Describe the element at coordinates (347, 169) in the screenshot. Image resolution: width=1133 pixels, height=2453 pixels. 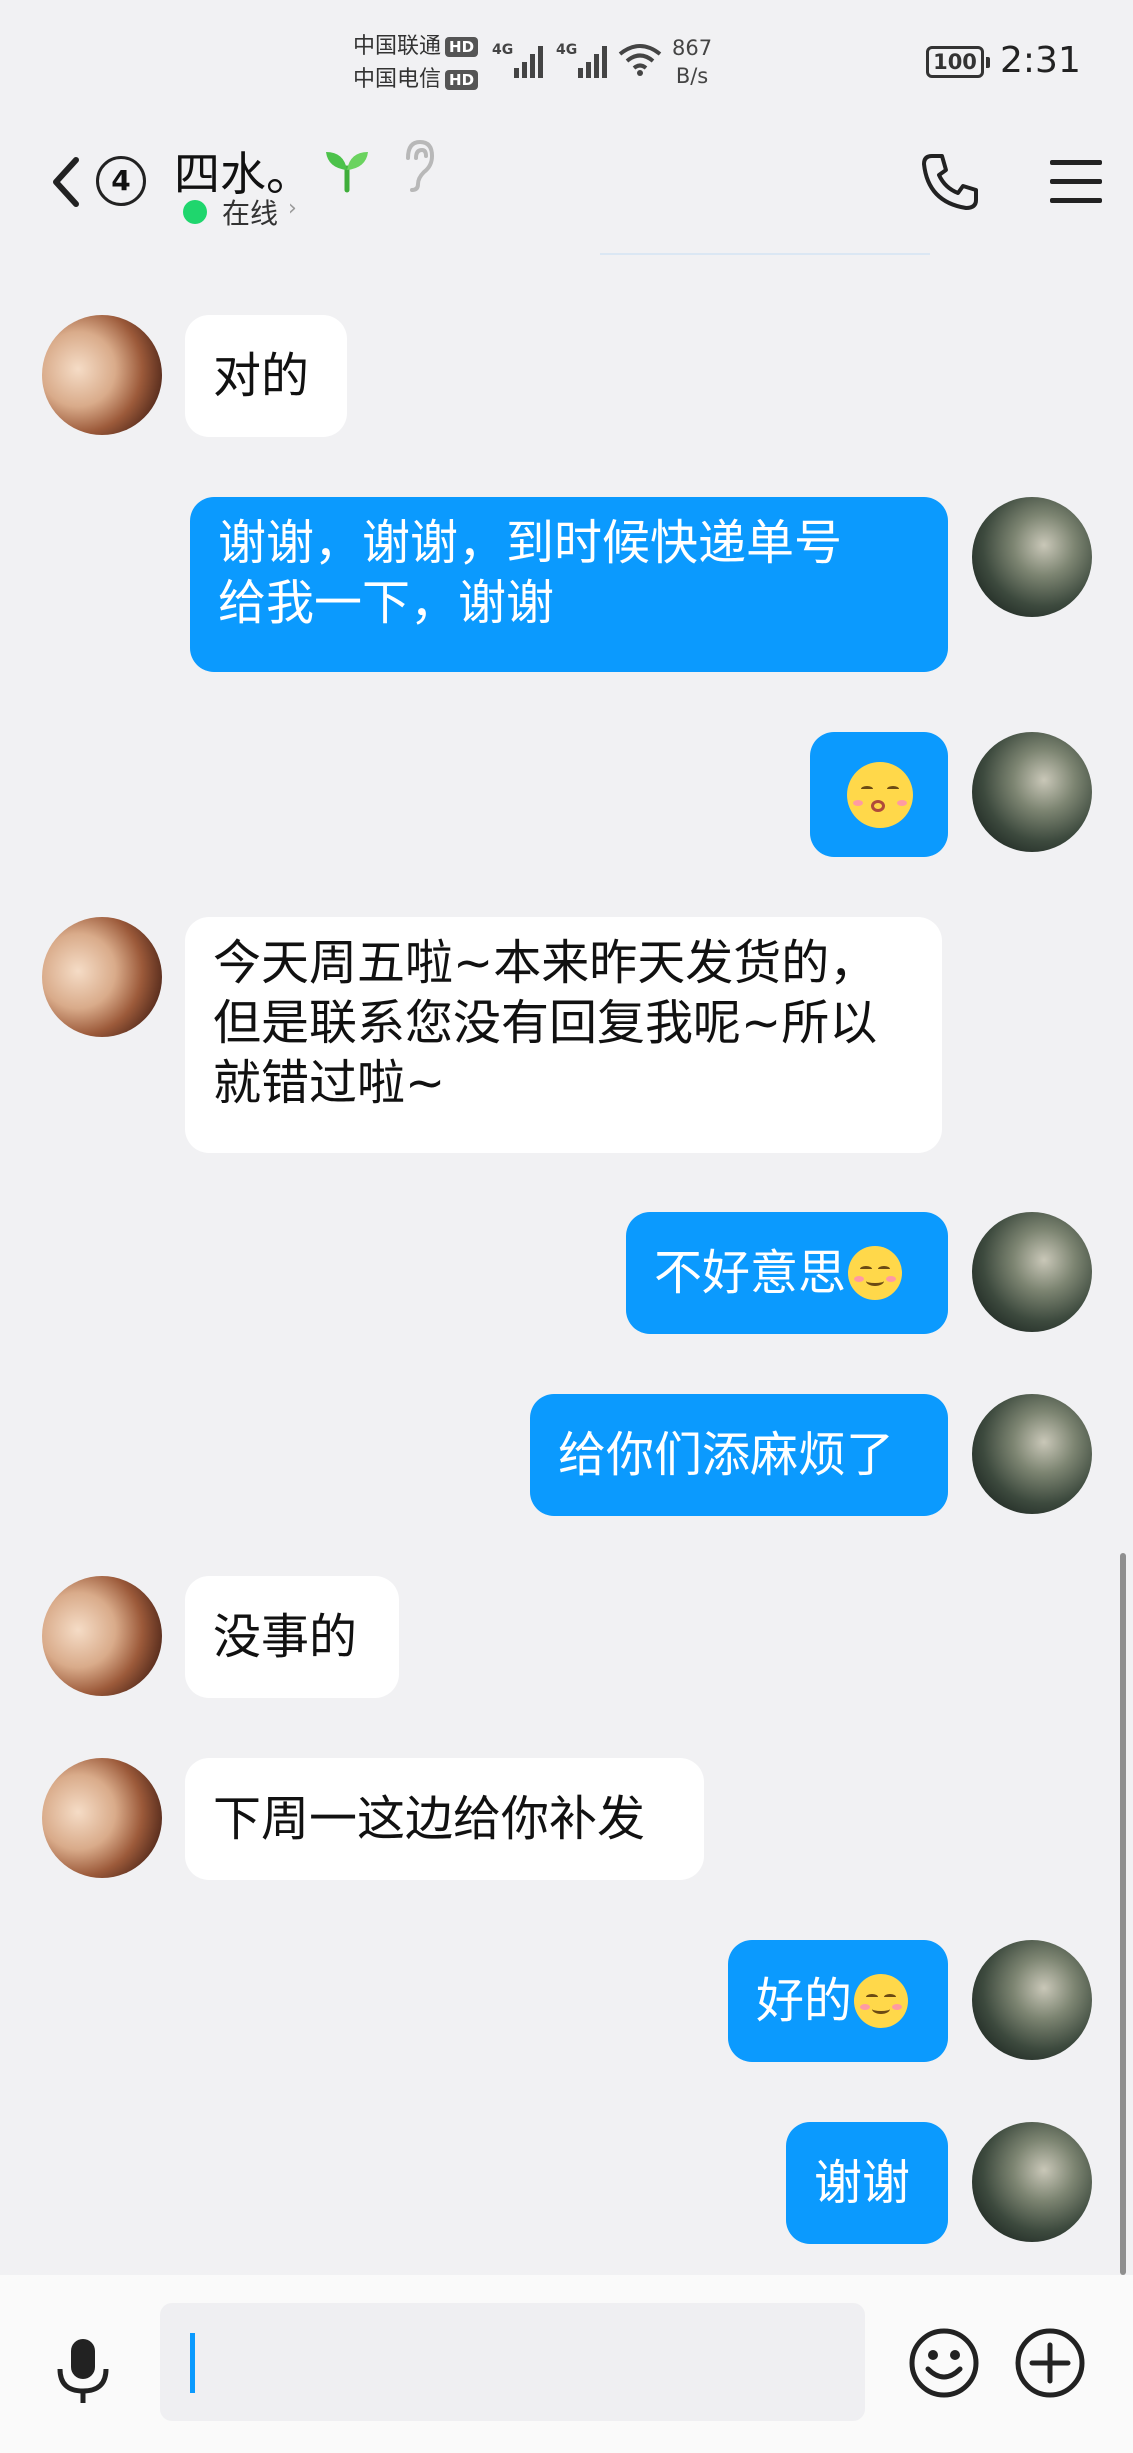
I see `sprout-icon` at that location.